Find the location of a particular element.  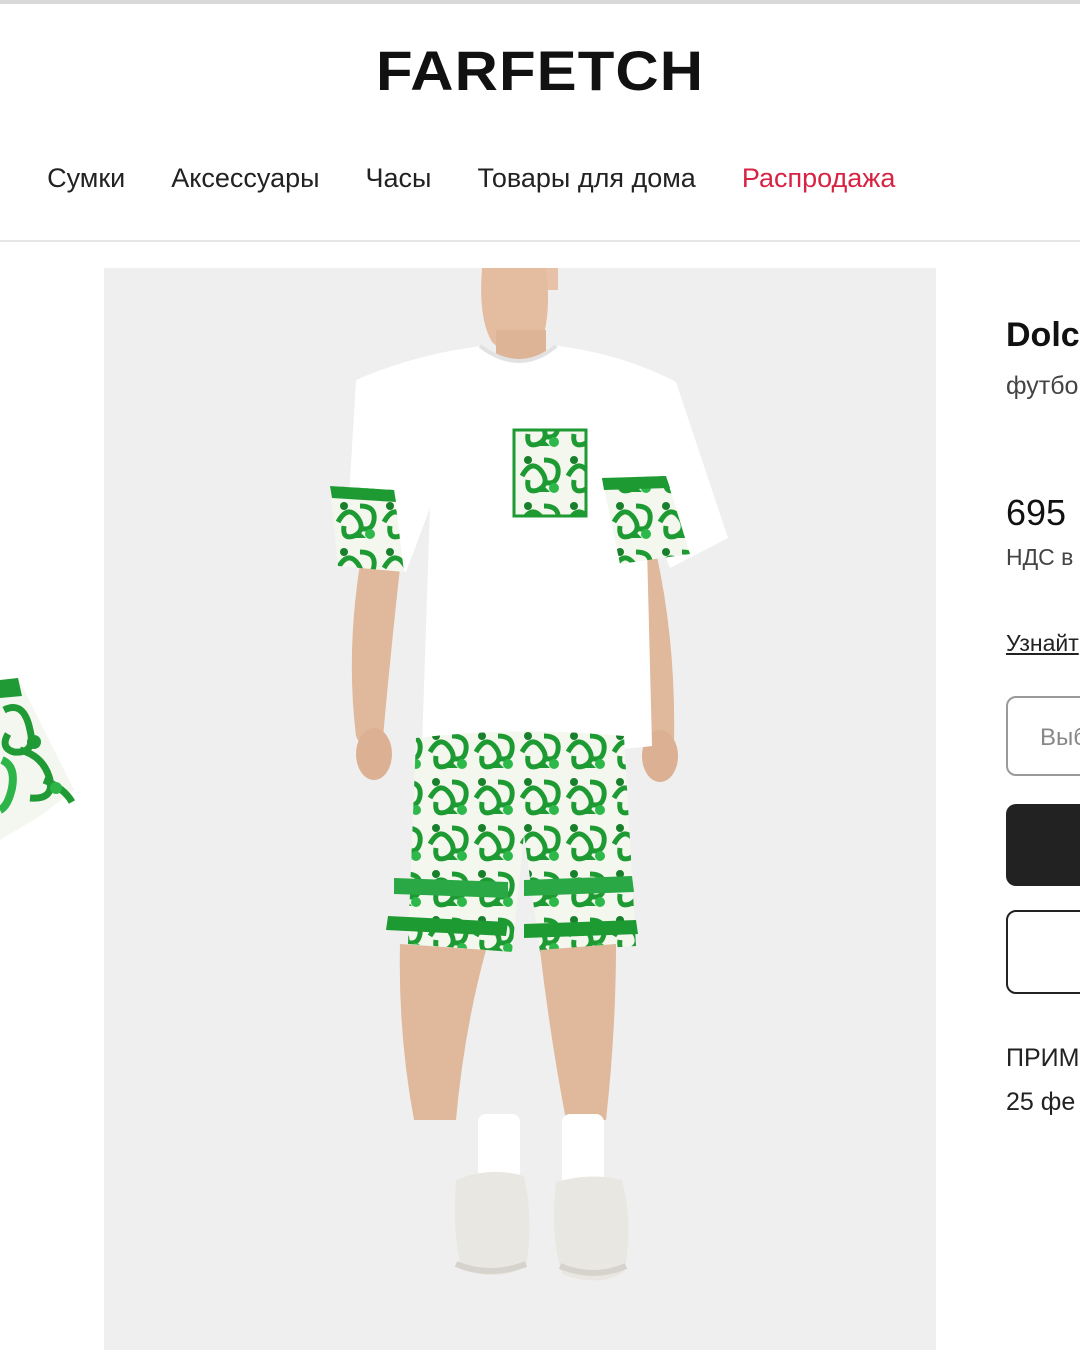

product-brand: Dolc is located at coordinates (1043, 335).